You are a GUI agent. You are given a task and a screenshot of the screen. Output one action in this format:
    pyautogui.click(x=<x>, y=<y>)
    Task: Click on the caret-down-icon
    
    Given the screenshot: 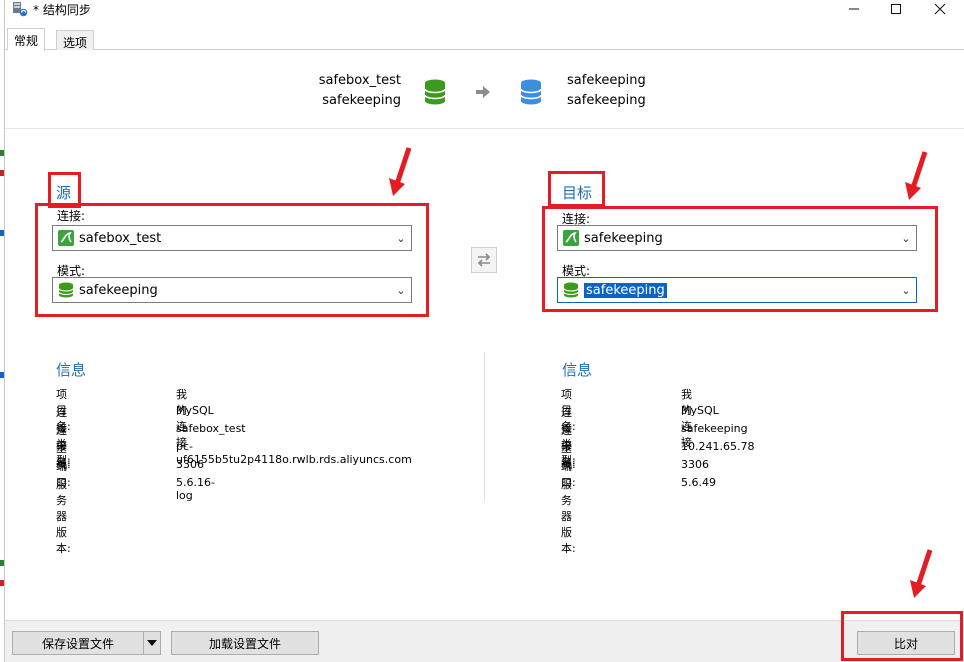 What is the action you would take?
    pyautogui.click(x=152, y=643)
    